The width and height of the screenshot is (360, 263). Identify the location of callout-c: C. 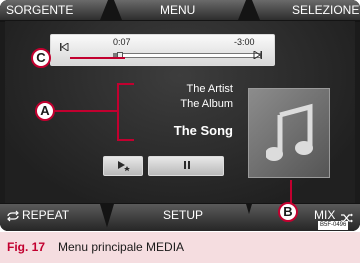
(41, 58).